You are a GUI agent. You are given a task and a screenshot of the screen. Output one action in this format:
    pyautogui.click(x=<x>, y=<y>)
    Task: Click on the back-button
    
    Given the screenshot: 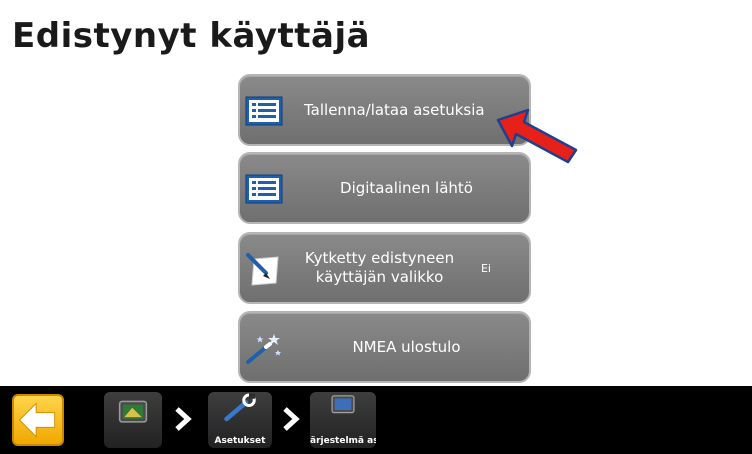 What is the action you would take?
    pyautogui.click(x=38, y=420)
    